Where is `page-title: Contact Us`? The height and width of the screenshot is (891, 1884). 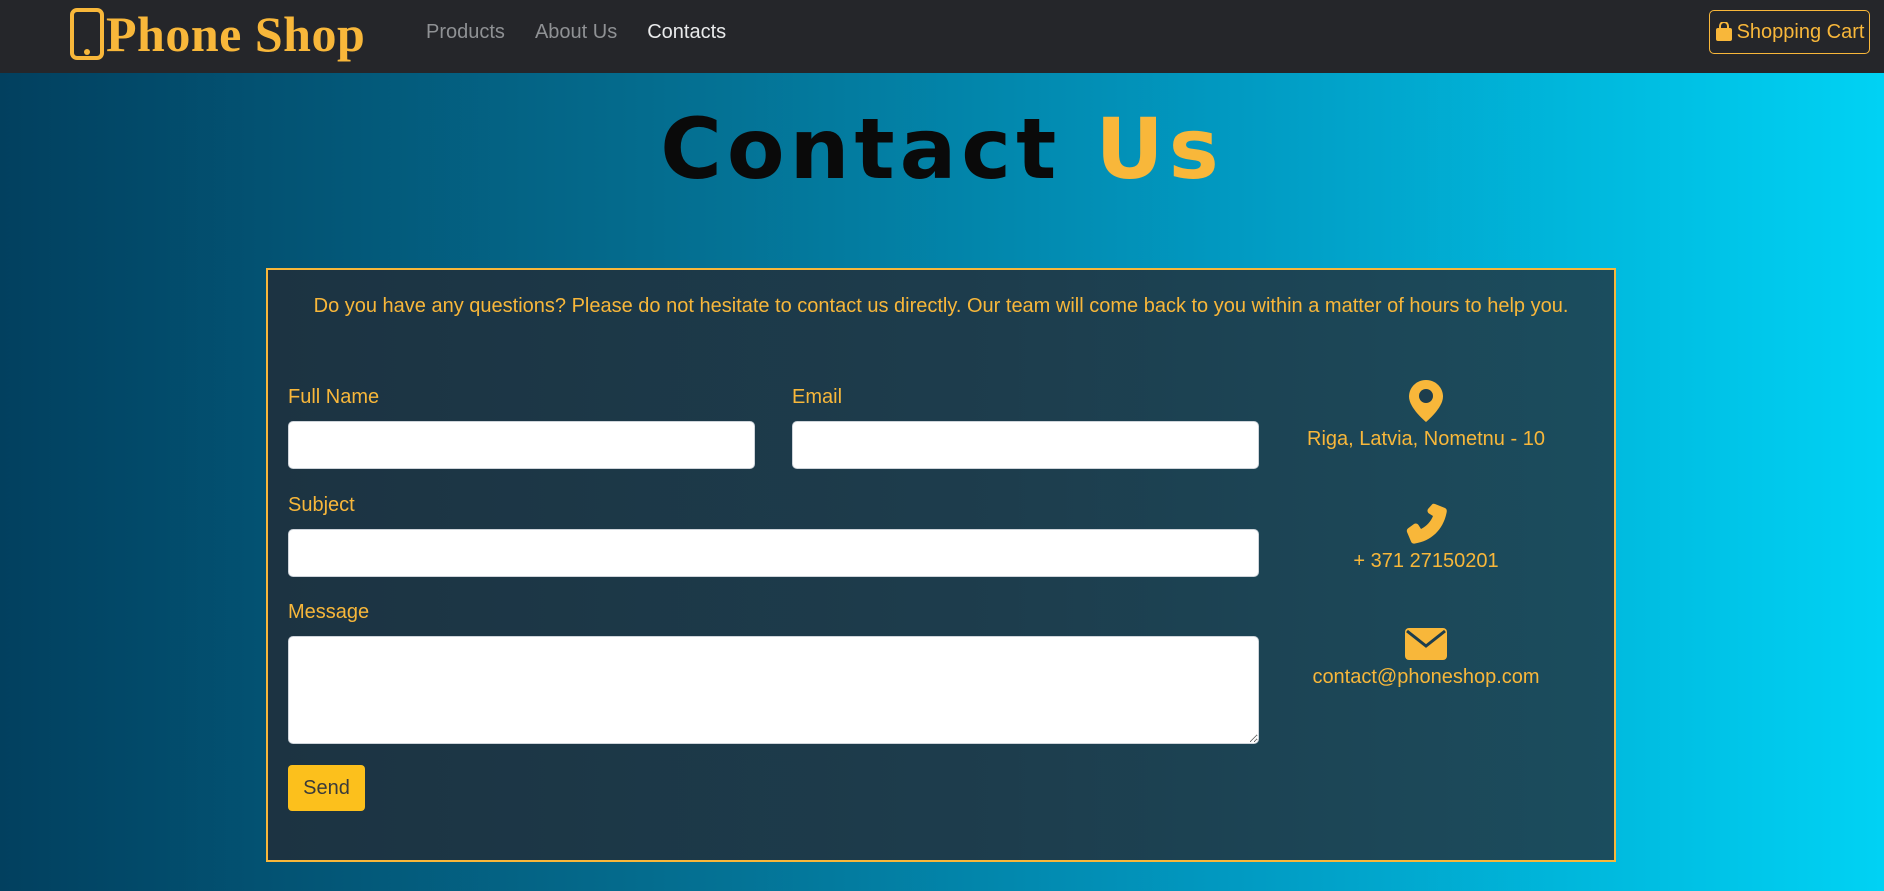
page-title: Contact Us is located at coordinates (942, 149).